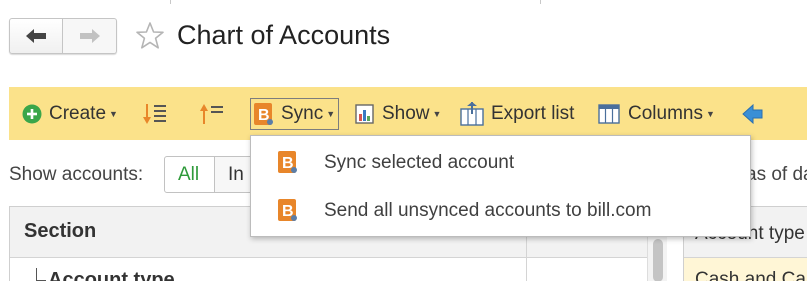 The width and height of the screenshot is (807, 281). Describe the element at coordinates (364, 113) in the screenshot. I see `report-icon` at that location.